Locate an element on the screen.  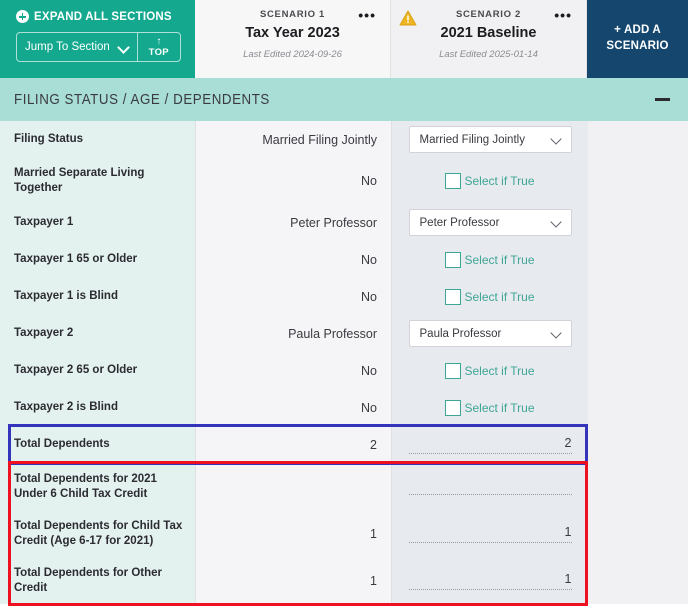
row-label: Total Dependents is located at coordinates (97, 444).